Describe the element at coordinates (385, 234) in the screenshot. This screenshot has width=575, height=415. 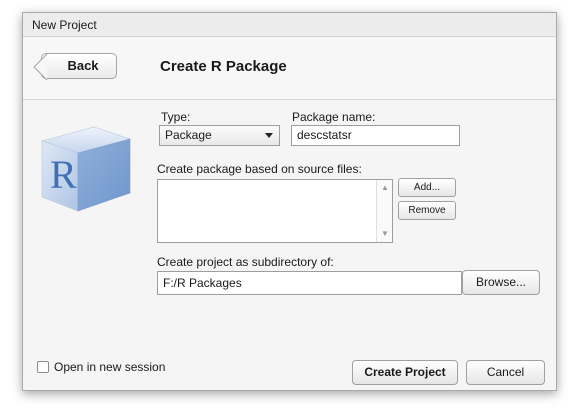
I see `scroll-down-icon: ▼` at that location.